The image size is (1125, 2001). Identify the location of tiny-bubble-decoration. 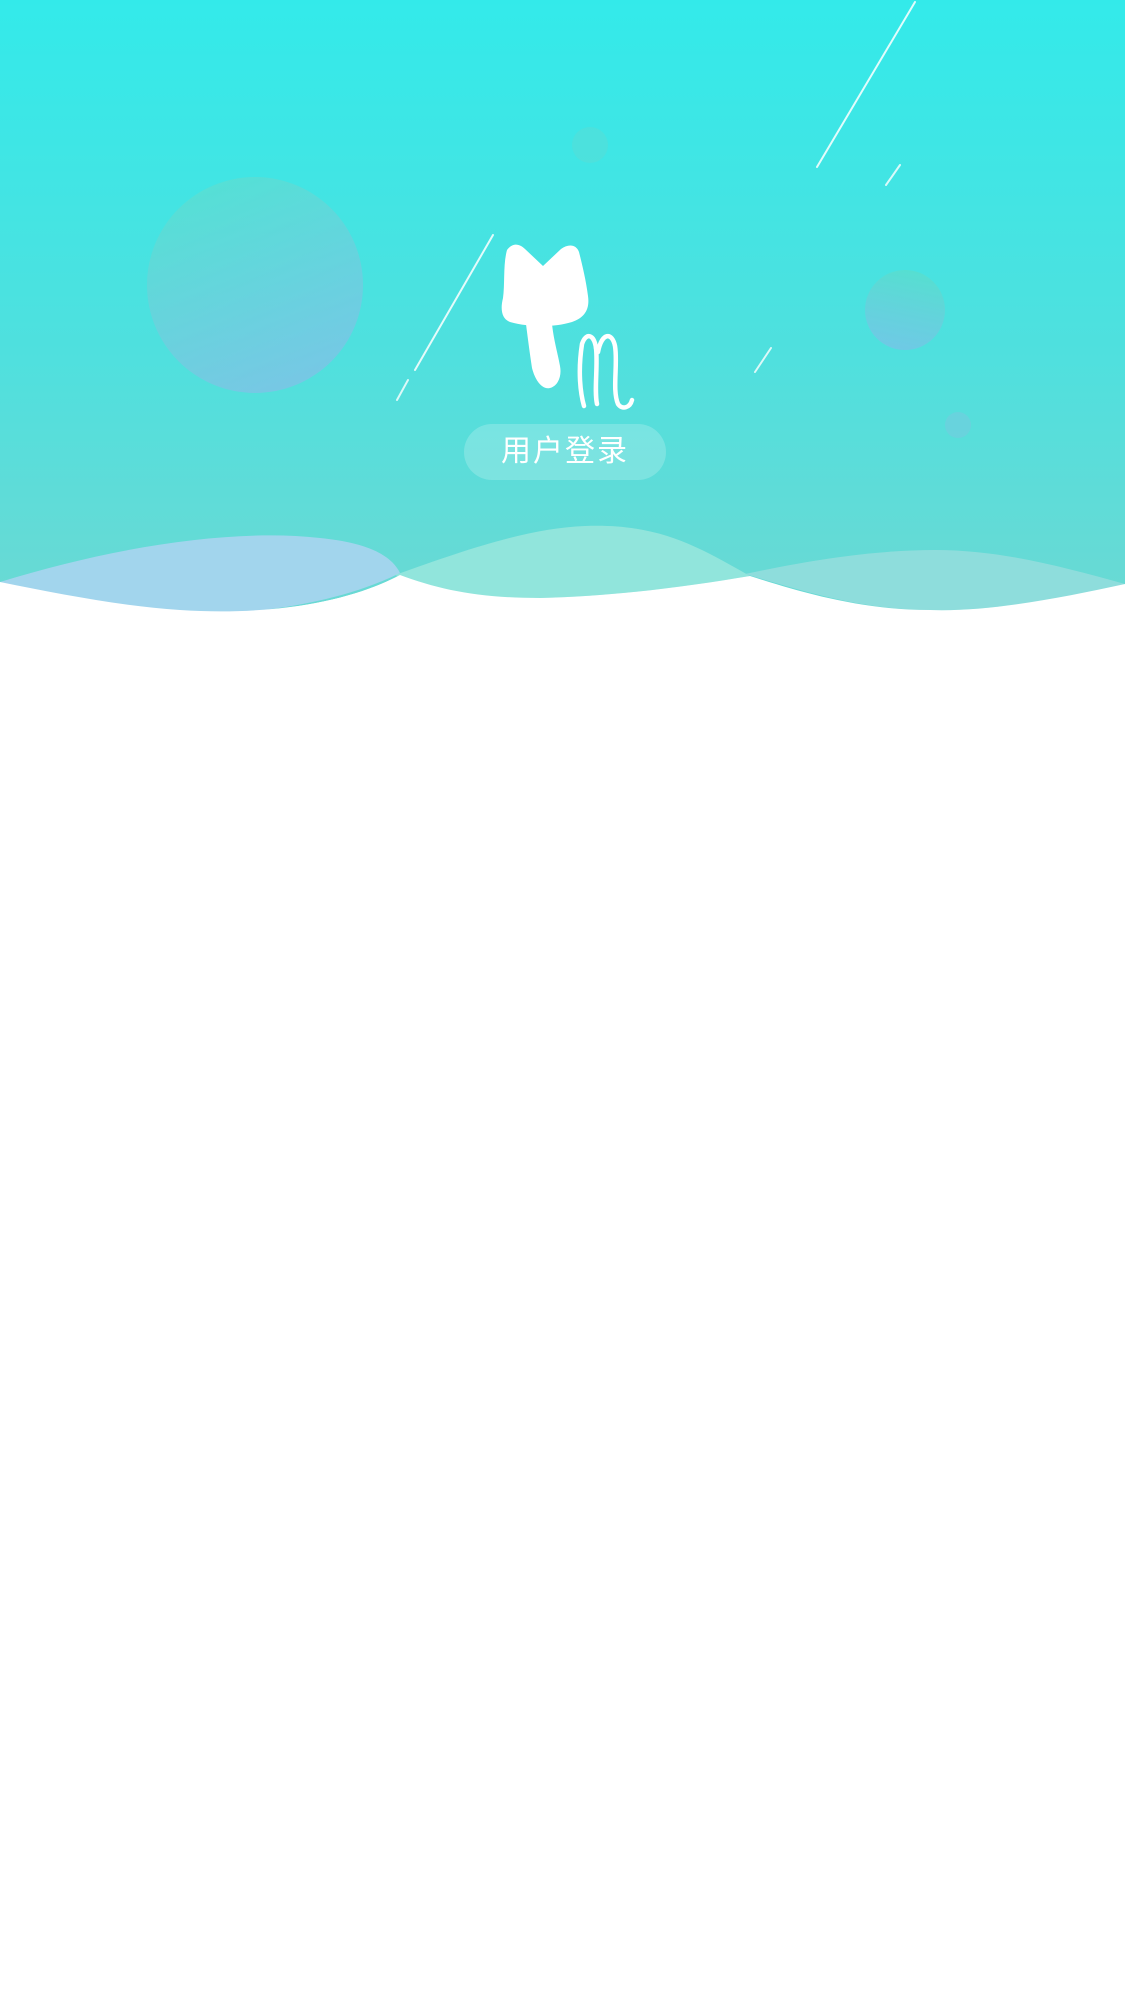
(958, 425).